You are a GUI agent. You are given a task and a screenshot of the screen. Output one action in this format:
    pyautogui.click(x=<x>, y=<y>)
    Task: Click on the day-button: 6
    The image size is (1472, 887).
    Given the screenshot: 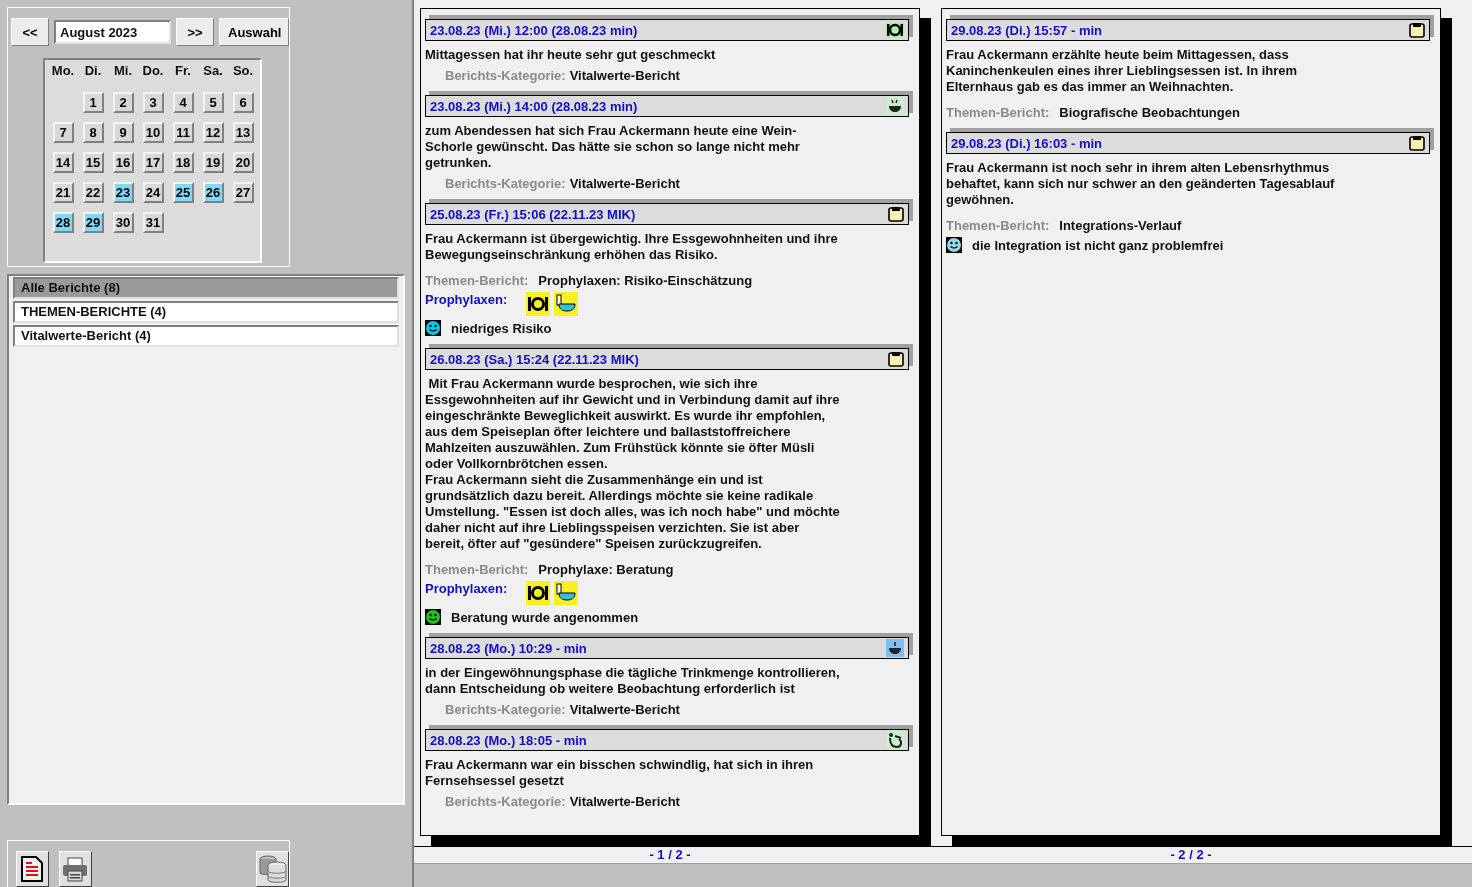 What is the action you would take?
    pyautogui.click(x=243, y=102)
    